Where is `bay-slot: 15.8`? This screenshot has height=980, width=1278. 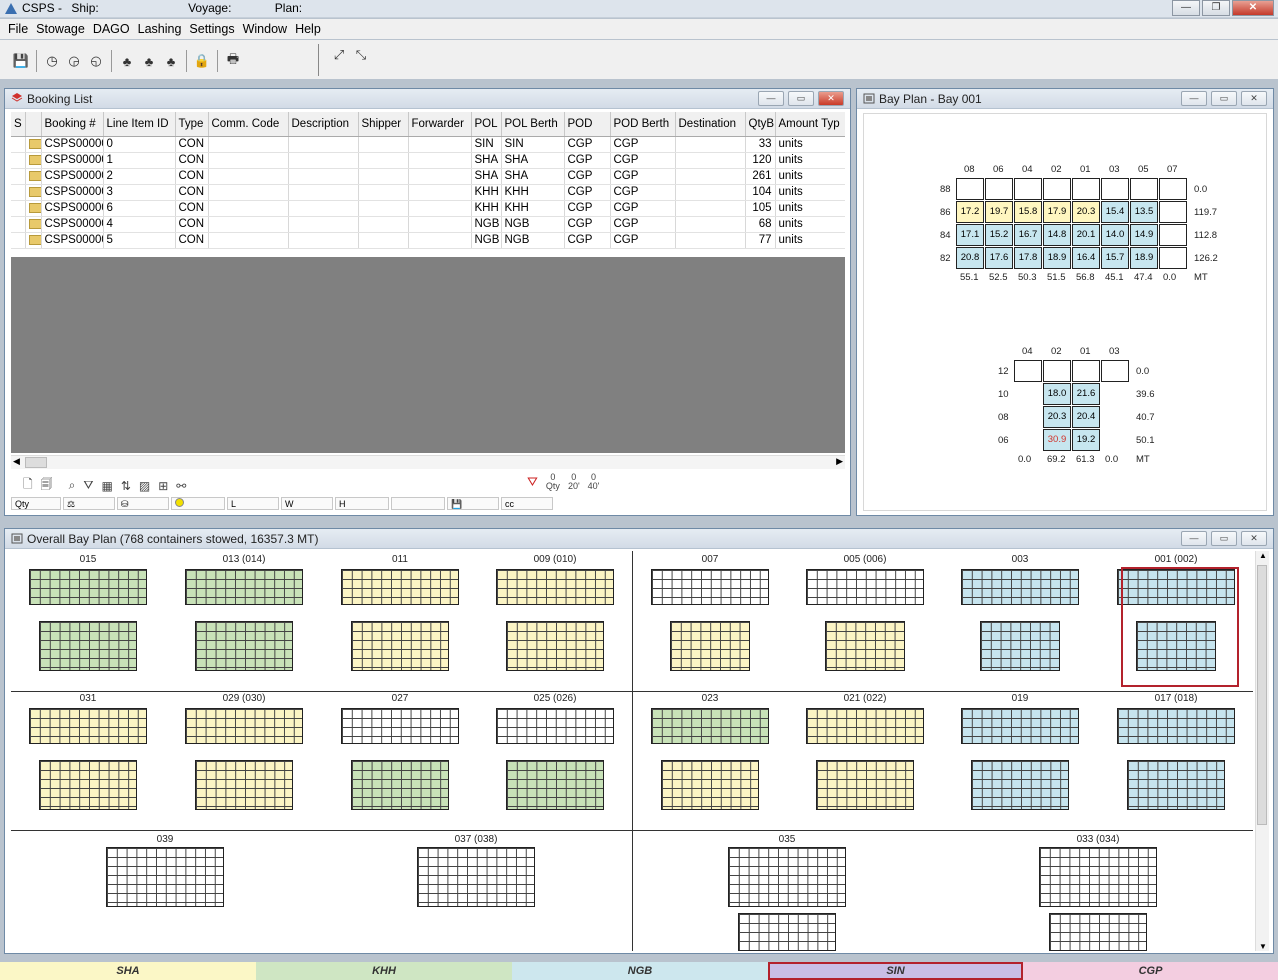 bay-slot: 15.8 is located at coordinates (1028, 212).